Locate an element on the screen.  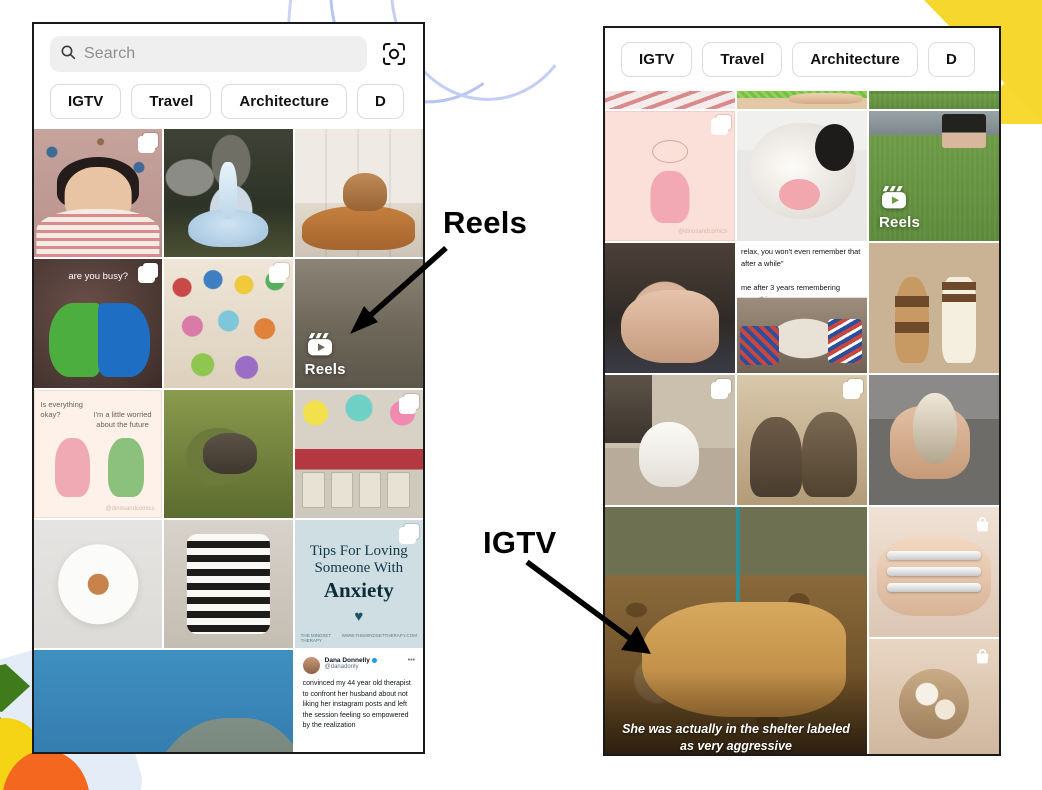
search-row: Search is located at coordinates (228, 51).